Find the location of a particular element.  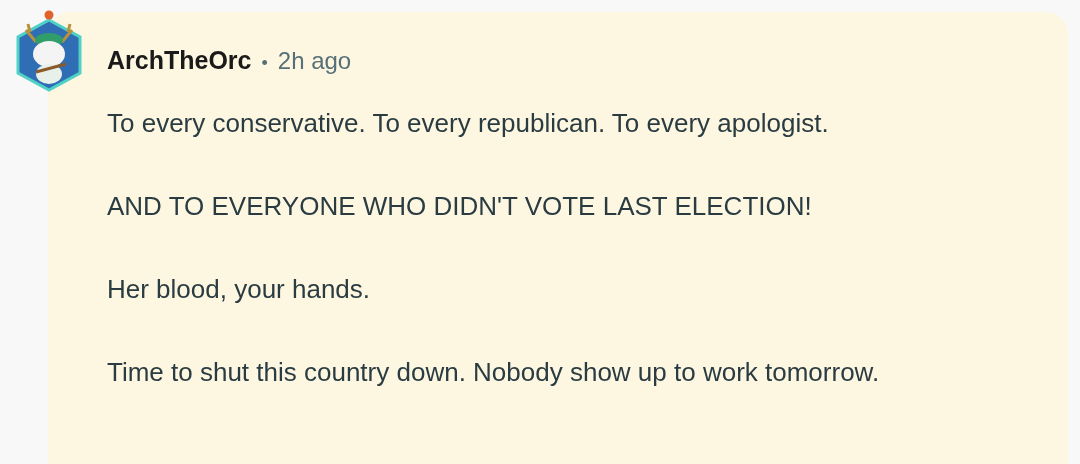

comment-paragraph: Her blood, your hands. is located at coordinates (239, 289).